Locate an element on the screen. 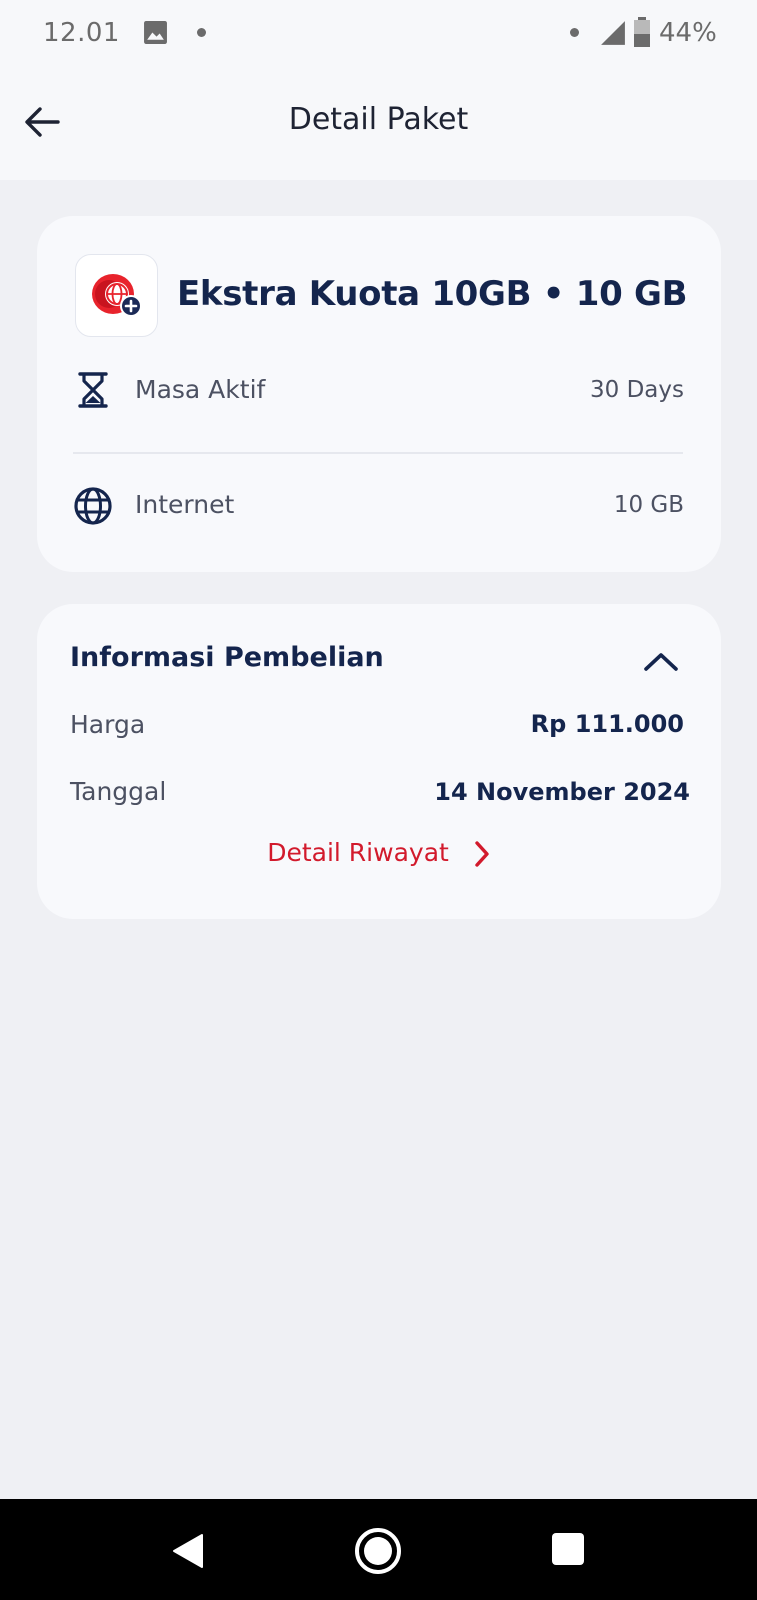 This screenshot has width=757, height=1600. app-bar: Detail Paket is located at coordinates (378, 125).